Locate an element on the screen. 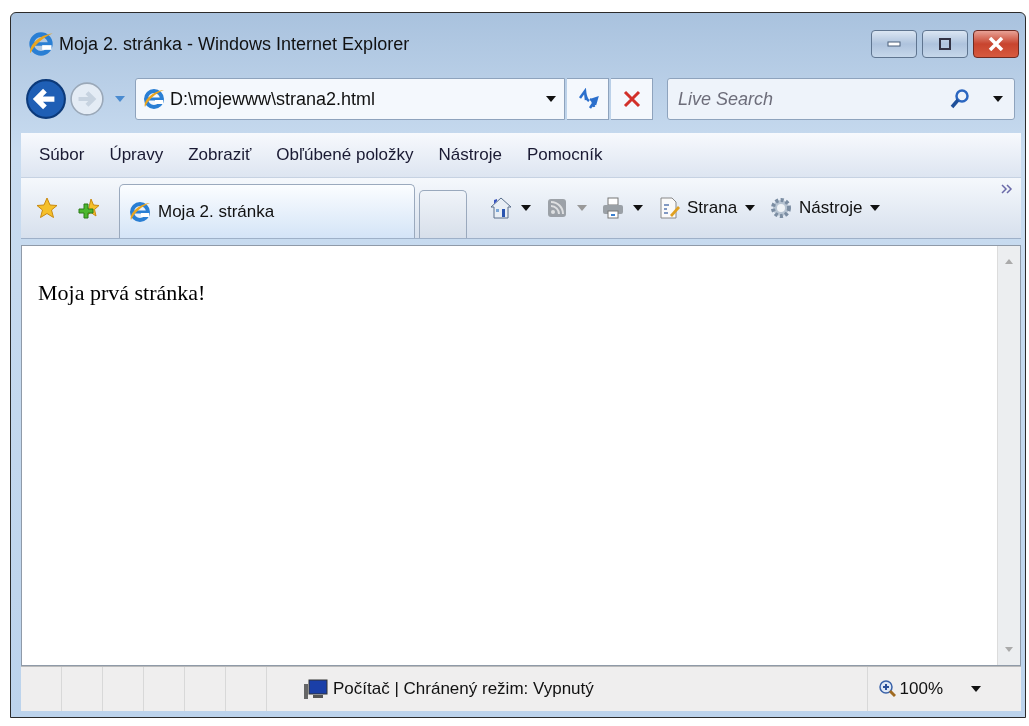 This screenshot has height=726, width=1029. refresh-button is located at coordinates (588, 99).